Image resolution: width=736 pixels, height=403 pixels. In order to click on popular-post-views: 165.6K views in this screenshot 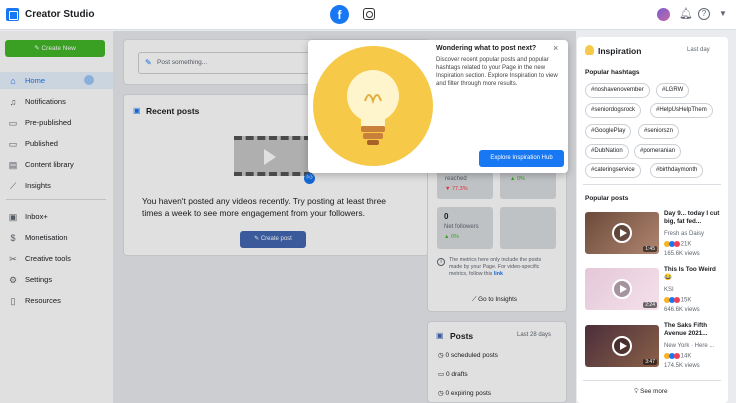, I will do `click(682, 254)`.